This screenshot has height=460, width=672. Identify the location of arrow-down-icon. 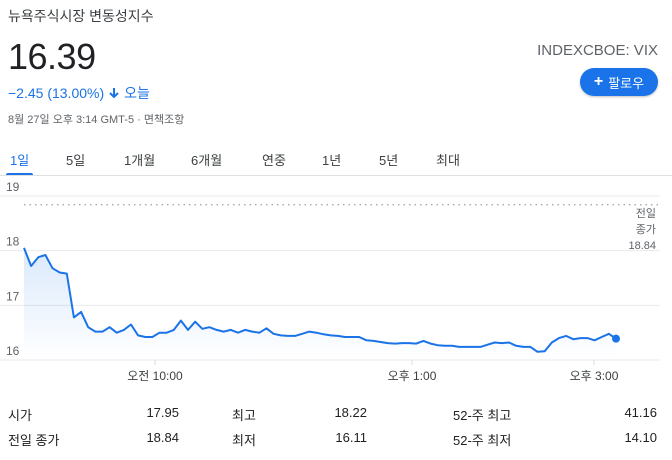
(114, 93).